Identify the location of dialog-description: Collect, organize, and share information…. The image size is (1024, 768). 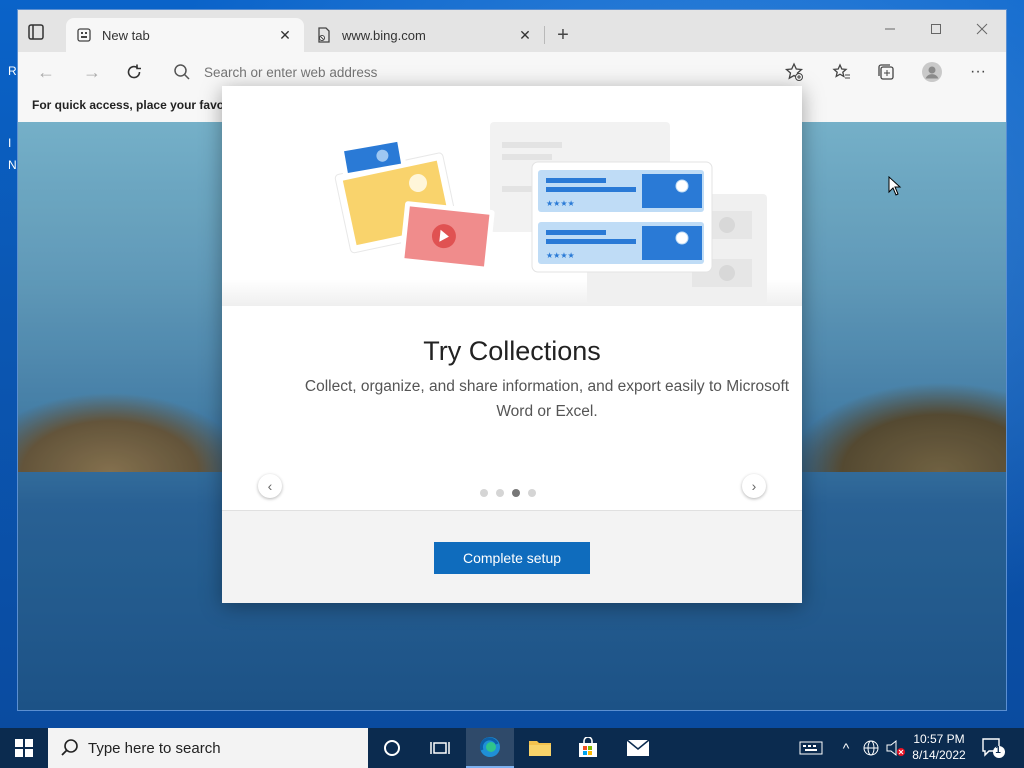
(547, 399).